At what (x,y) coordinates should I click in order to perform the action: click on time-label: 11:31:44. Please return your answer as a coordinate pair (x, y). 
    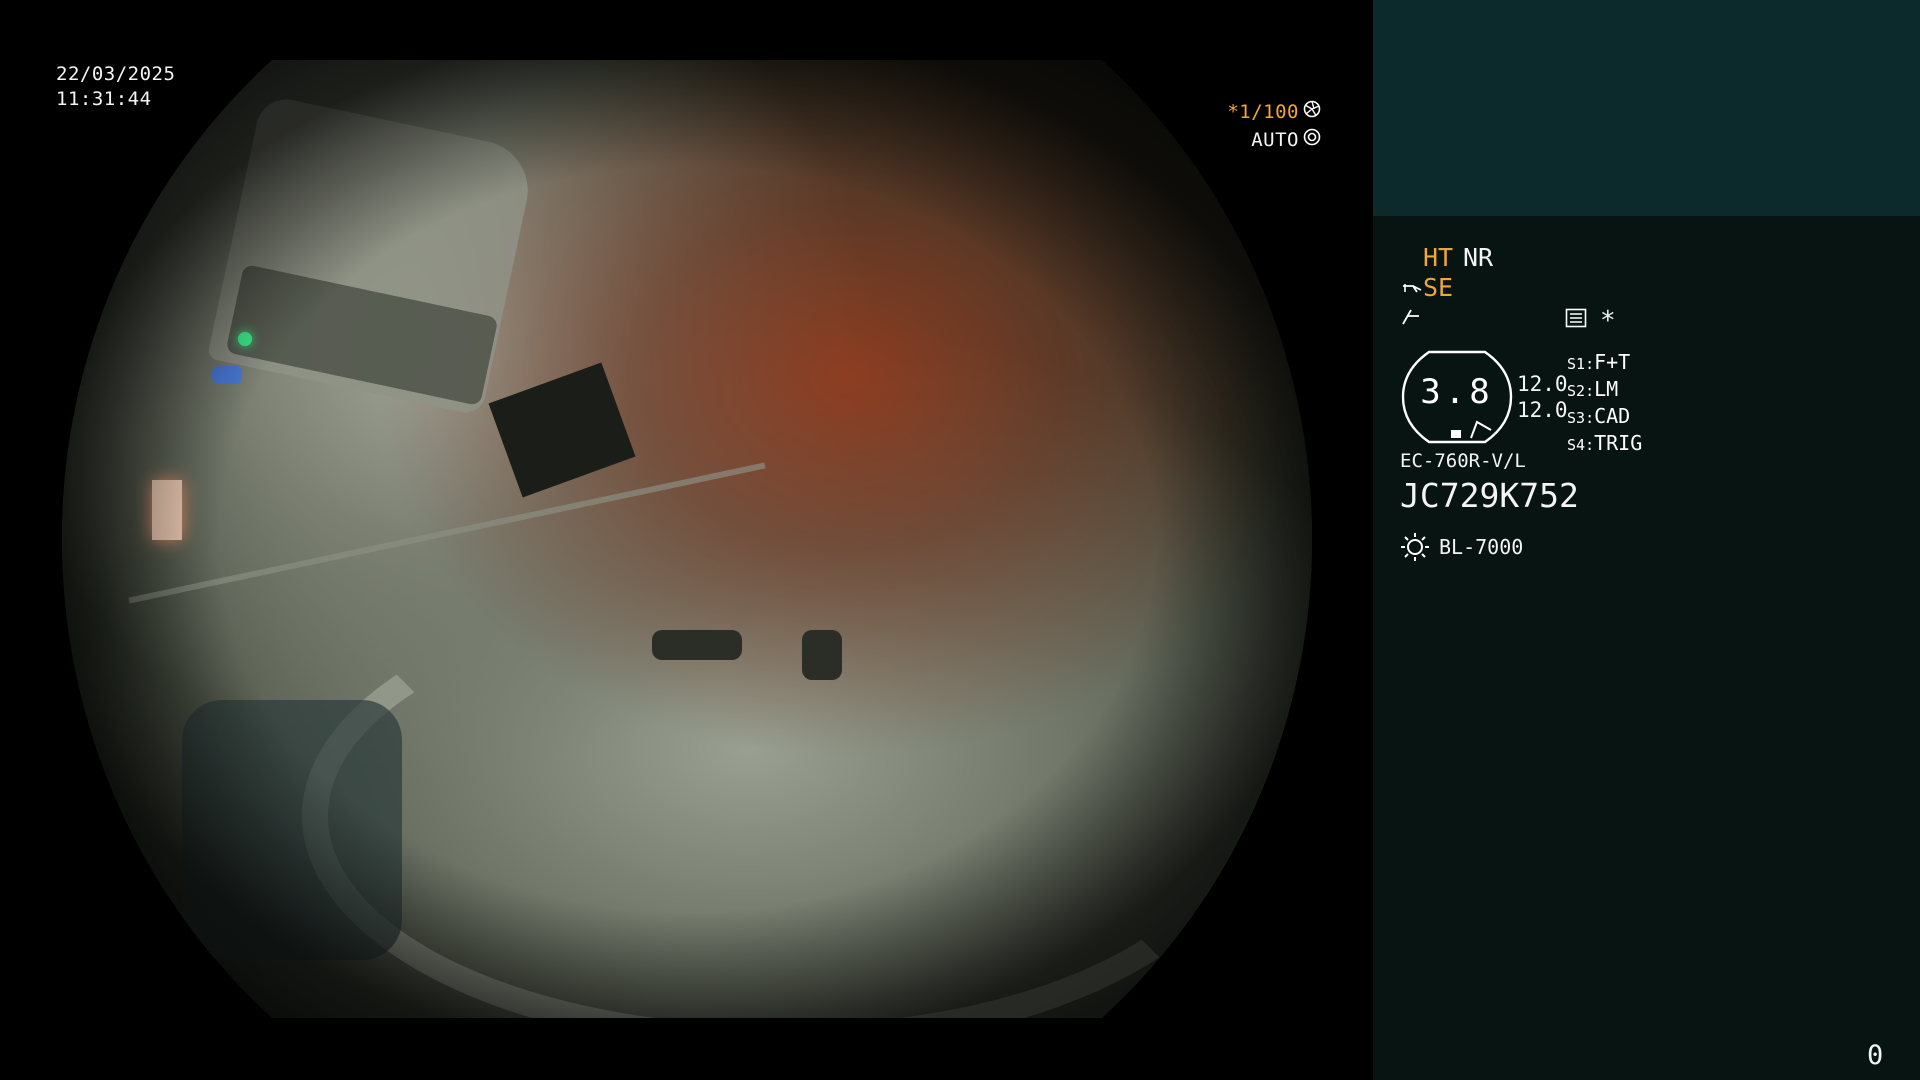
    Looking at the image, I should click on (104, 99).